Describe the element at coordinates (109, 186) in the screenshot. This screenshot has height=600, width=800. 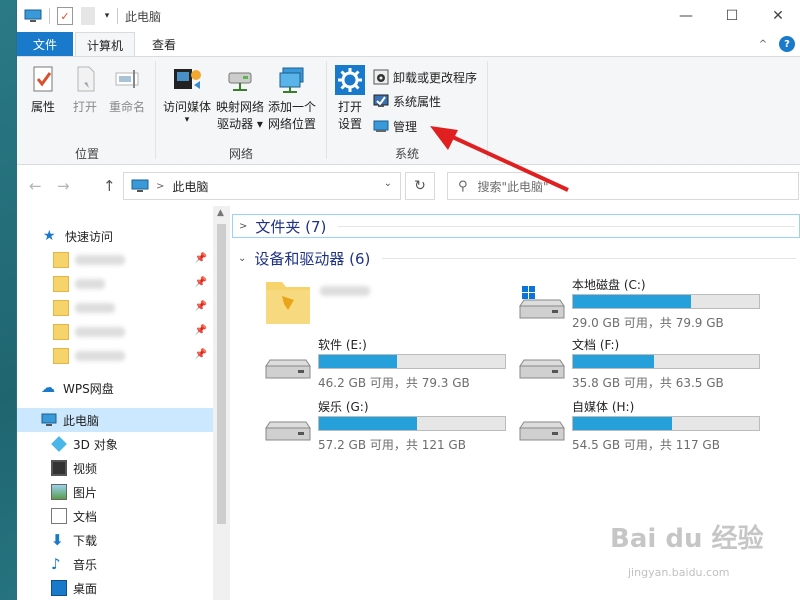
I see `up-button: ↑` at that location.